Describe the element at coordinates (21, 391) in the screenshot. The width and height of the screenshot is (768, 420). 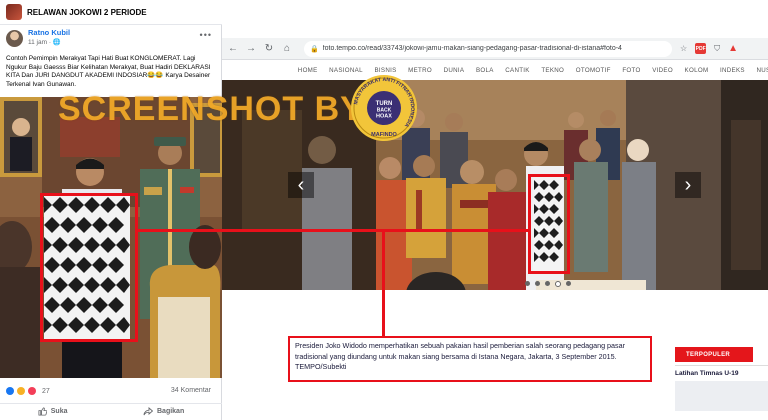
I see `haha-reaction-icon` at that location.